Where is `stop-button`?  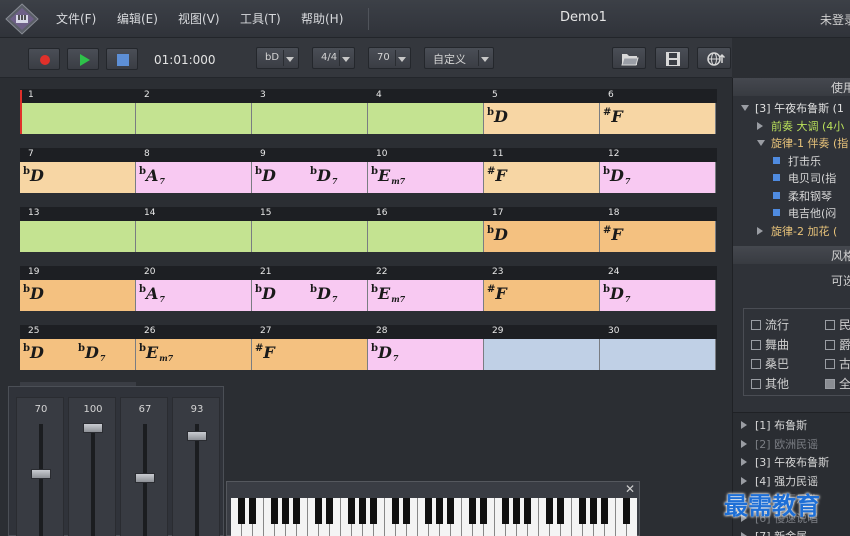 stop-button is located at coordinates (122, 59).